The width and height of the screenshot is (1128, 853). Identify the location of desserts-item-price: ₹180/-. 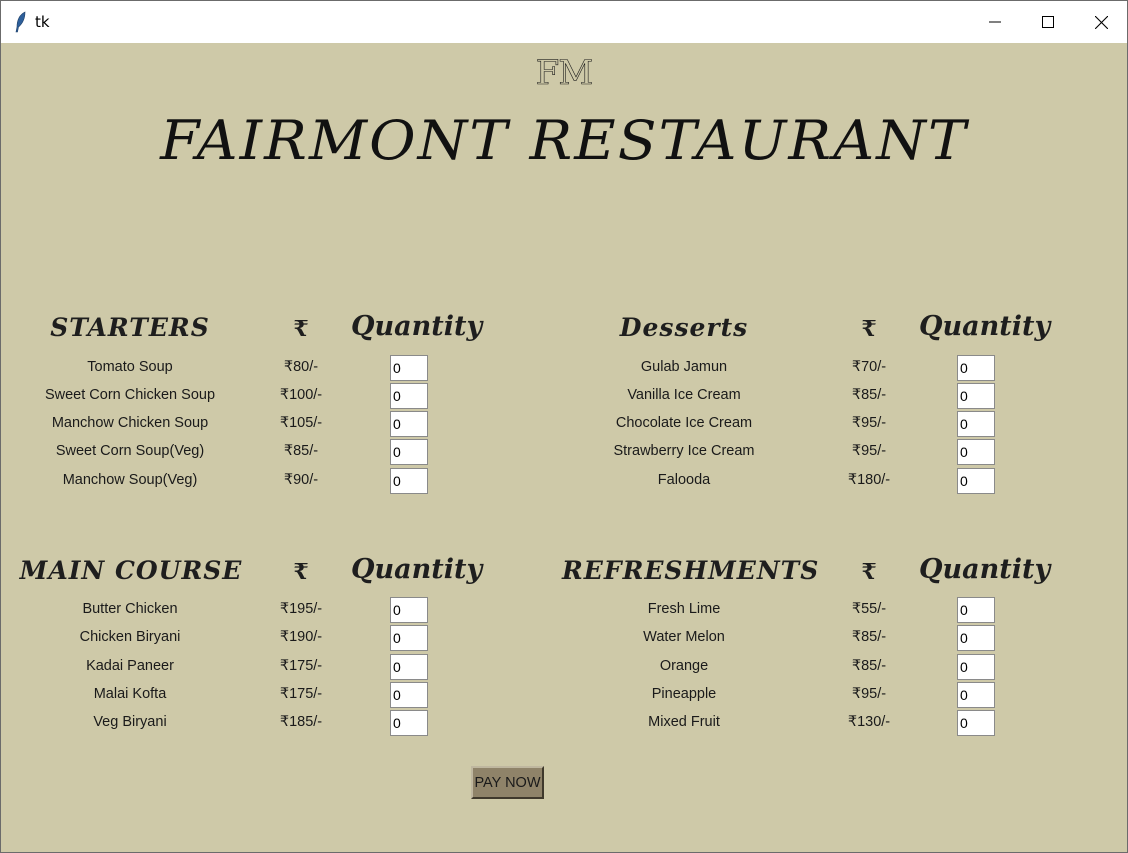
(869, 480).